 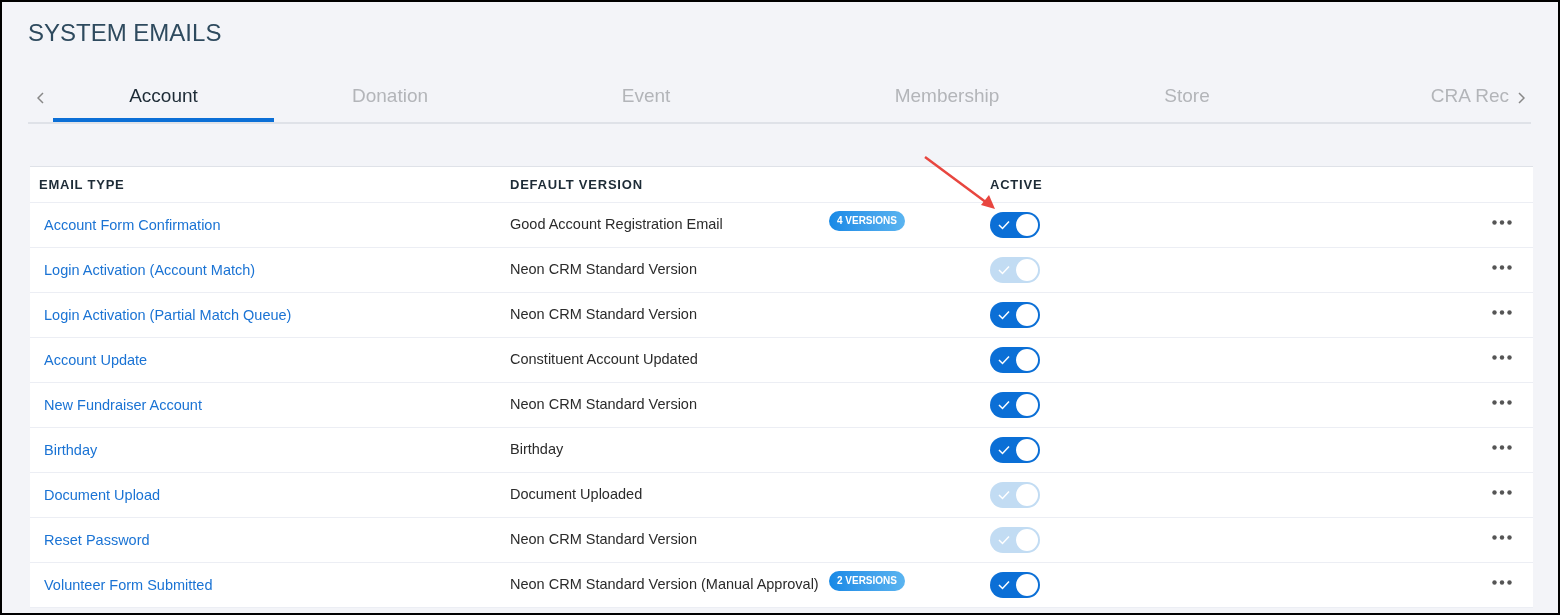 I want to click on page-title: SYSTEM EMAILS, so click(x=125, y=33).